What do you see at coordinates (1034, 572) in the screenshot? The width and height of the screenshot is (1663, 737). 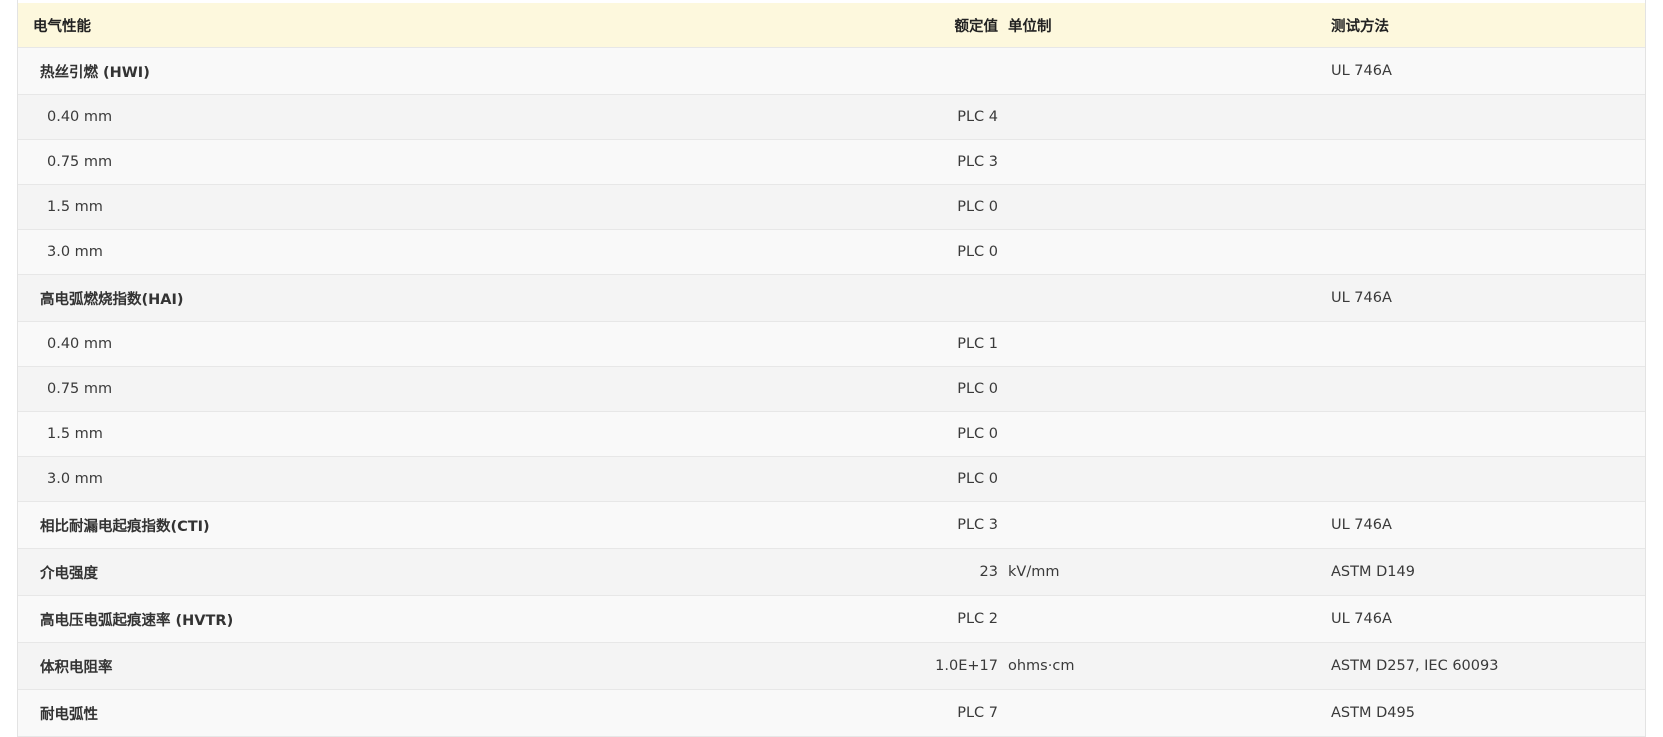 I see `row-unit: kV/mm` at bounding box center [1034, 572].